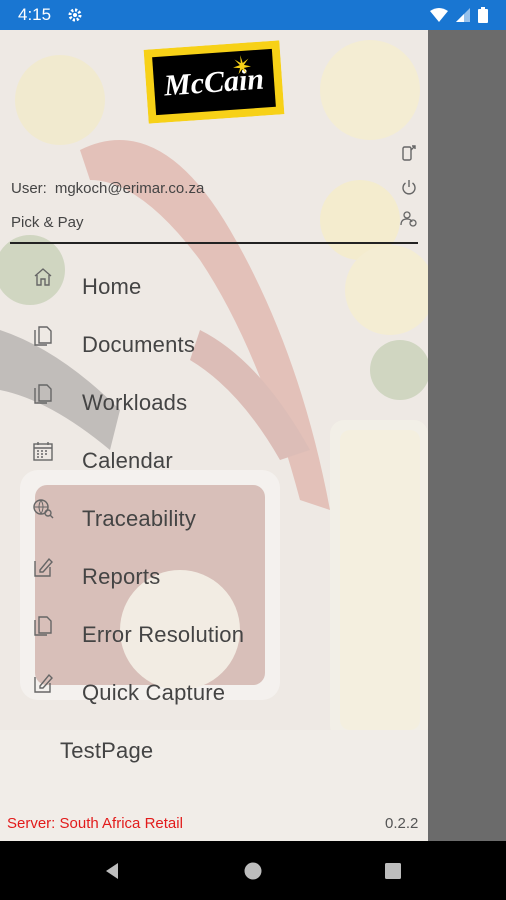 The height and width of the screenshot is (900, 506). What do you see at coordinates (409, 219) in the screenshot?
I see `switch-user-icon` at bounding box center [409, 219].